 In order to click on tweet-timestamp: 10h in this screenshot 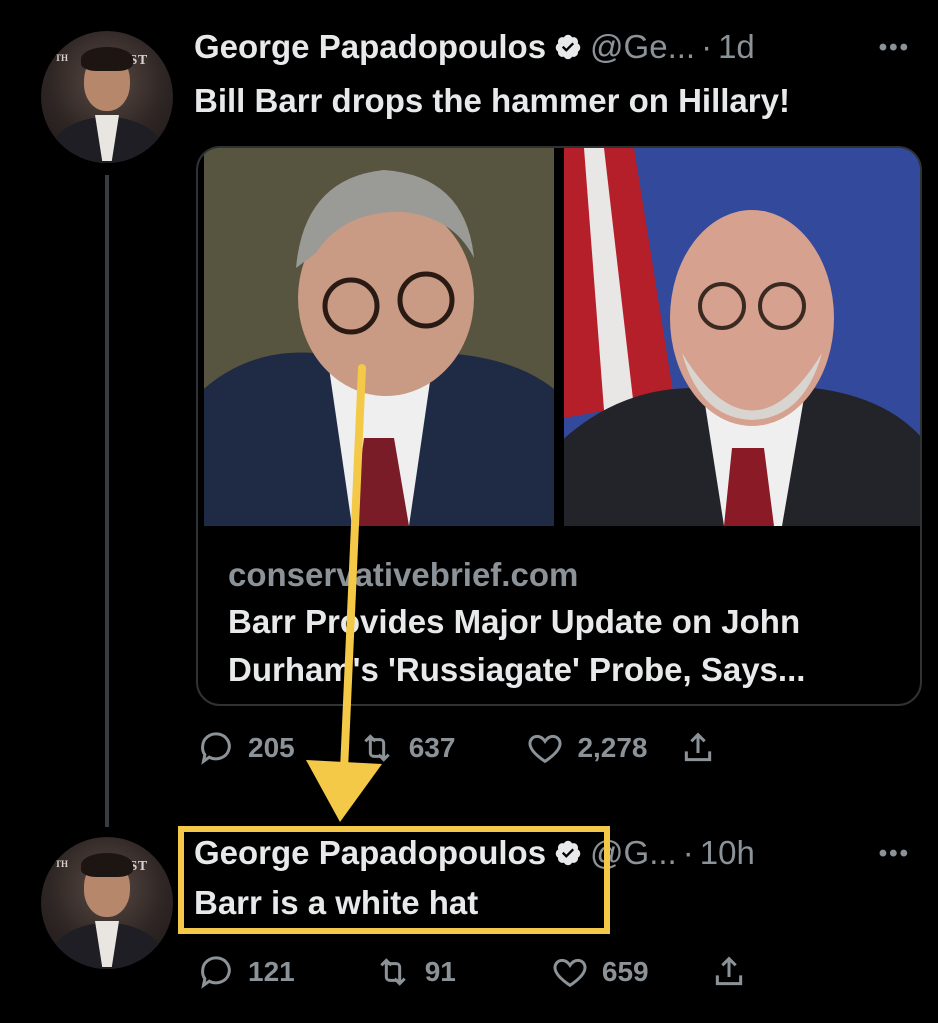, I will do `click(727, 853)`.